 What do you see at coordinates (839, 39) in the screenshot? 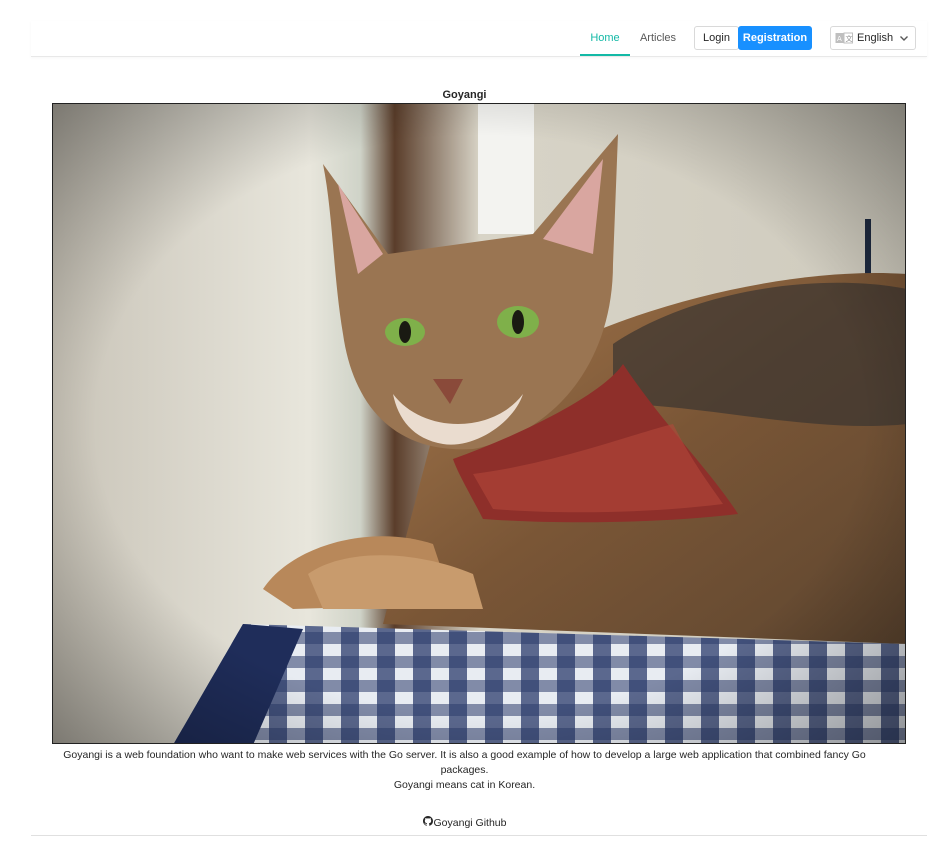
I see `svg-text: A` at bounding box center [839, 39].